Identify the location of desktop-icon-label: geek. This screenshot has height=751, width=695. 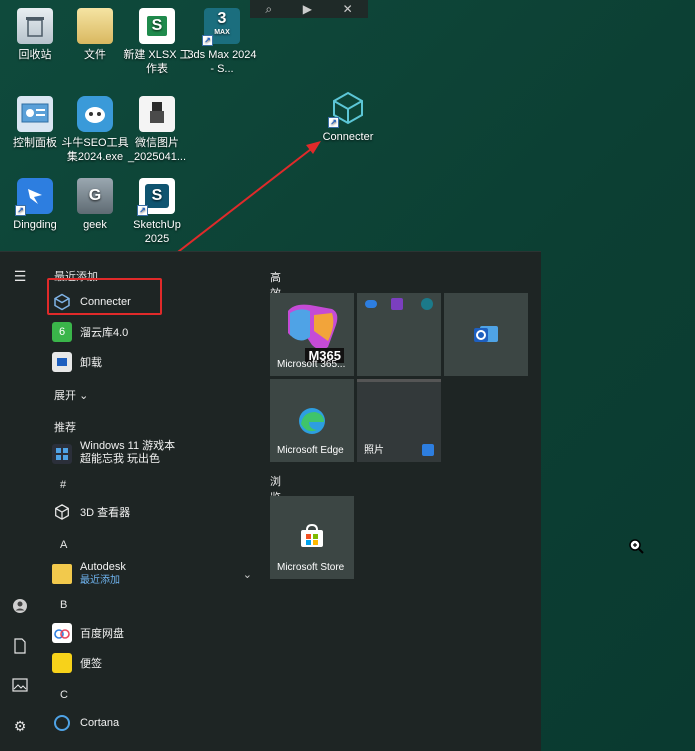
(95, 225).